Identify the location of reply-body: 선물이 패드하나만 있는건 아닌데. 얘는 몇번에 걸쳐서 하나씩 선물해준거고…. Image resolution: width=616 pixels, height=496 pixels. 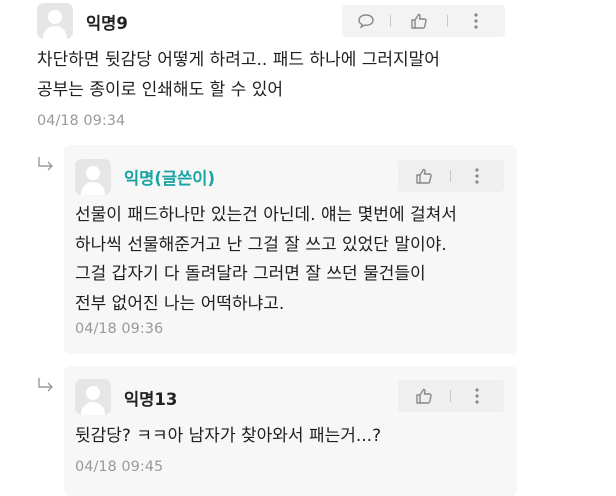
(266, 260).